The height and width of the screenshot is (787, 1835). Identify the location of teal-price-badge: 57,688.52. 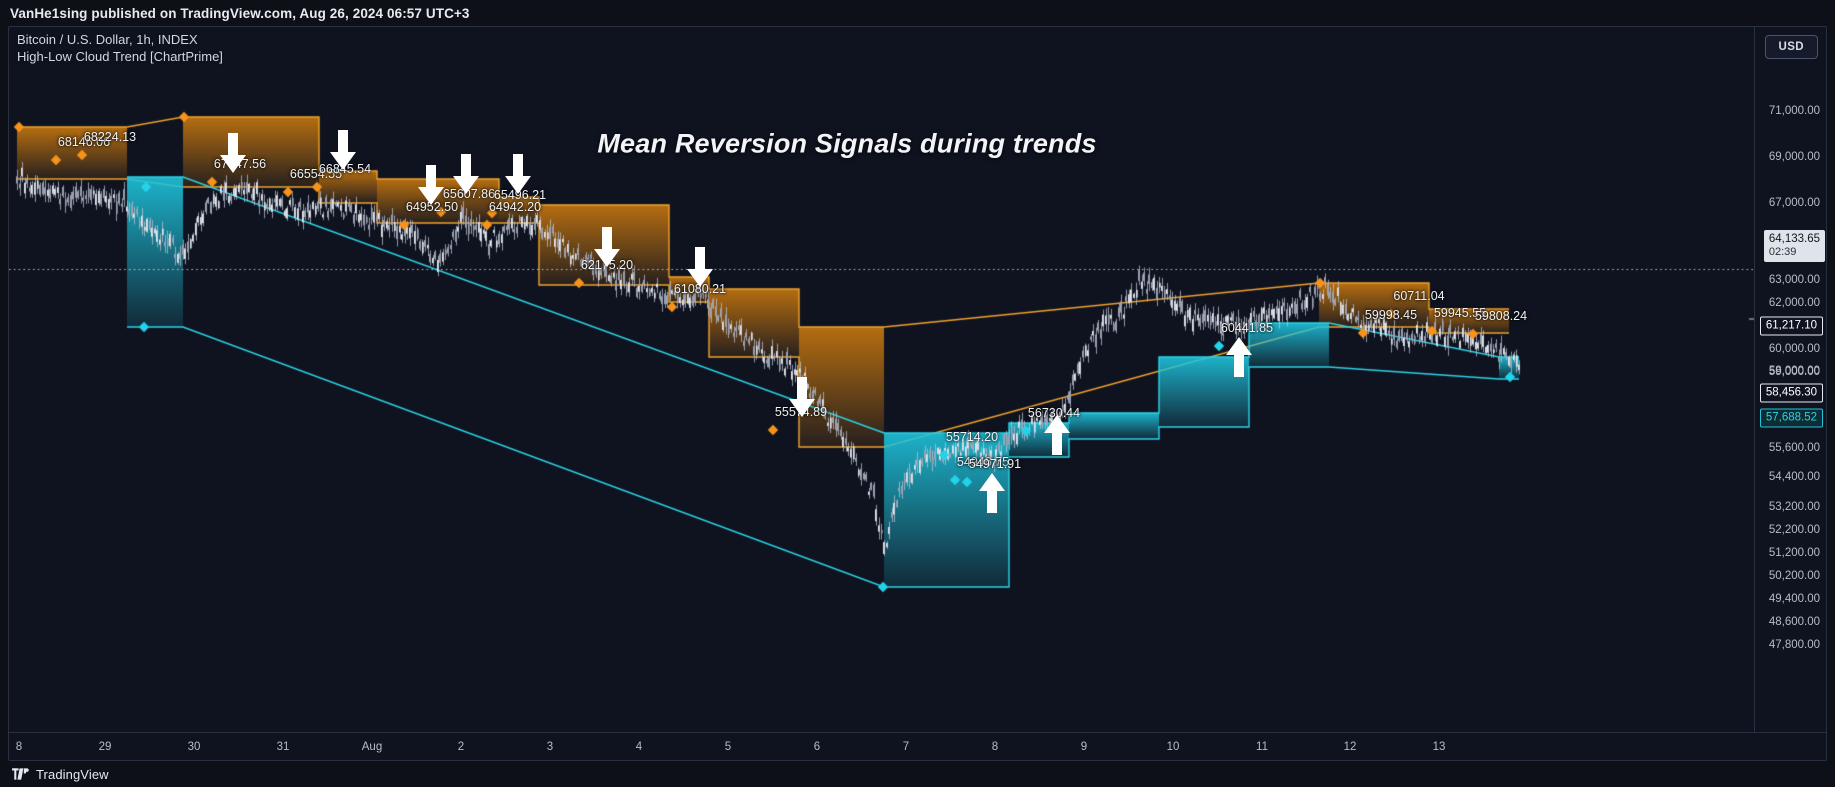
(1791, 418).